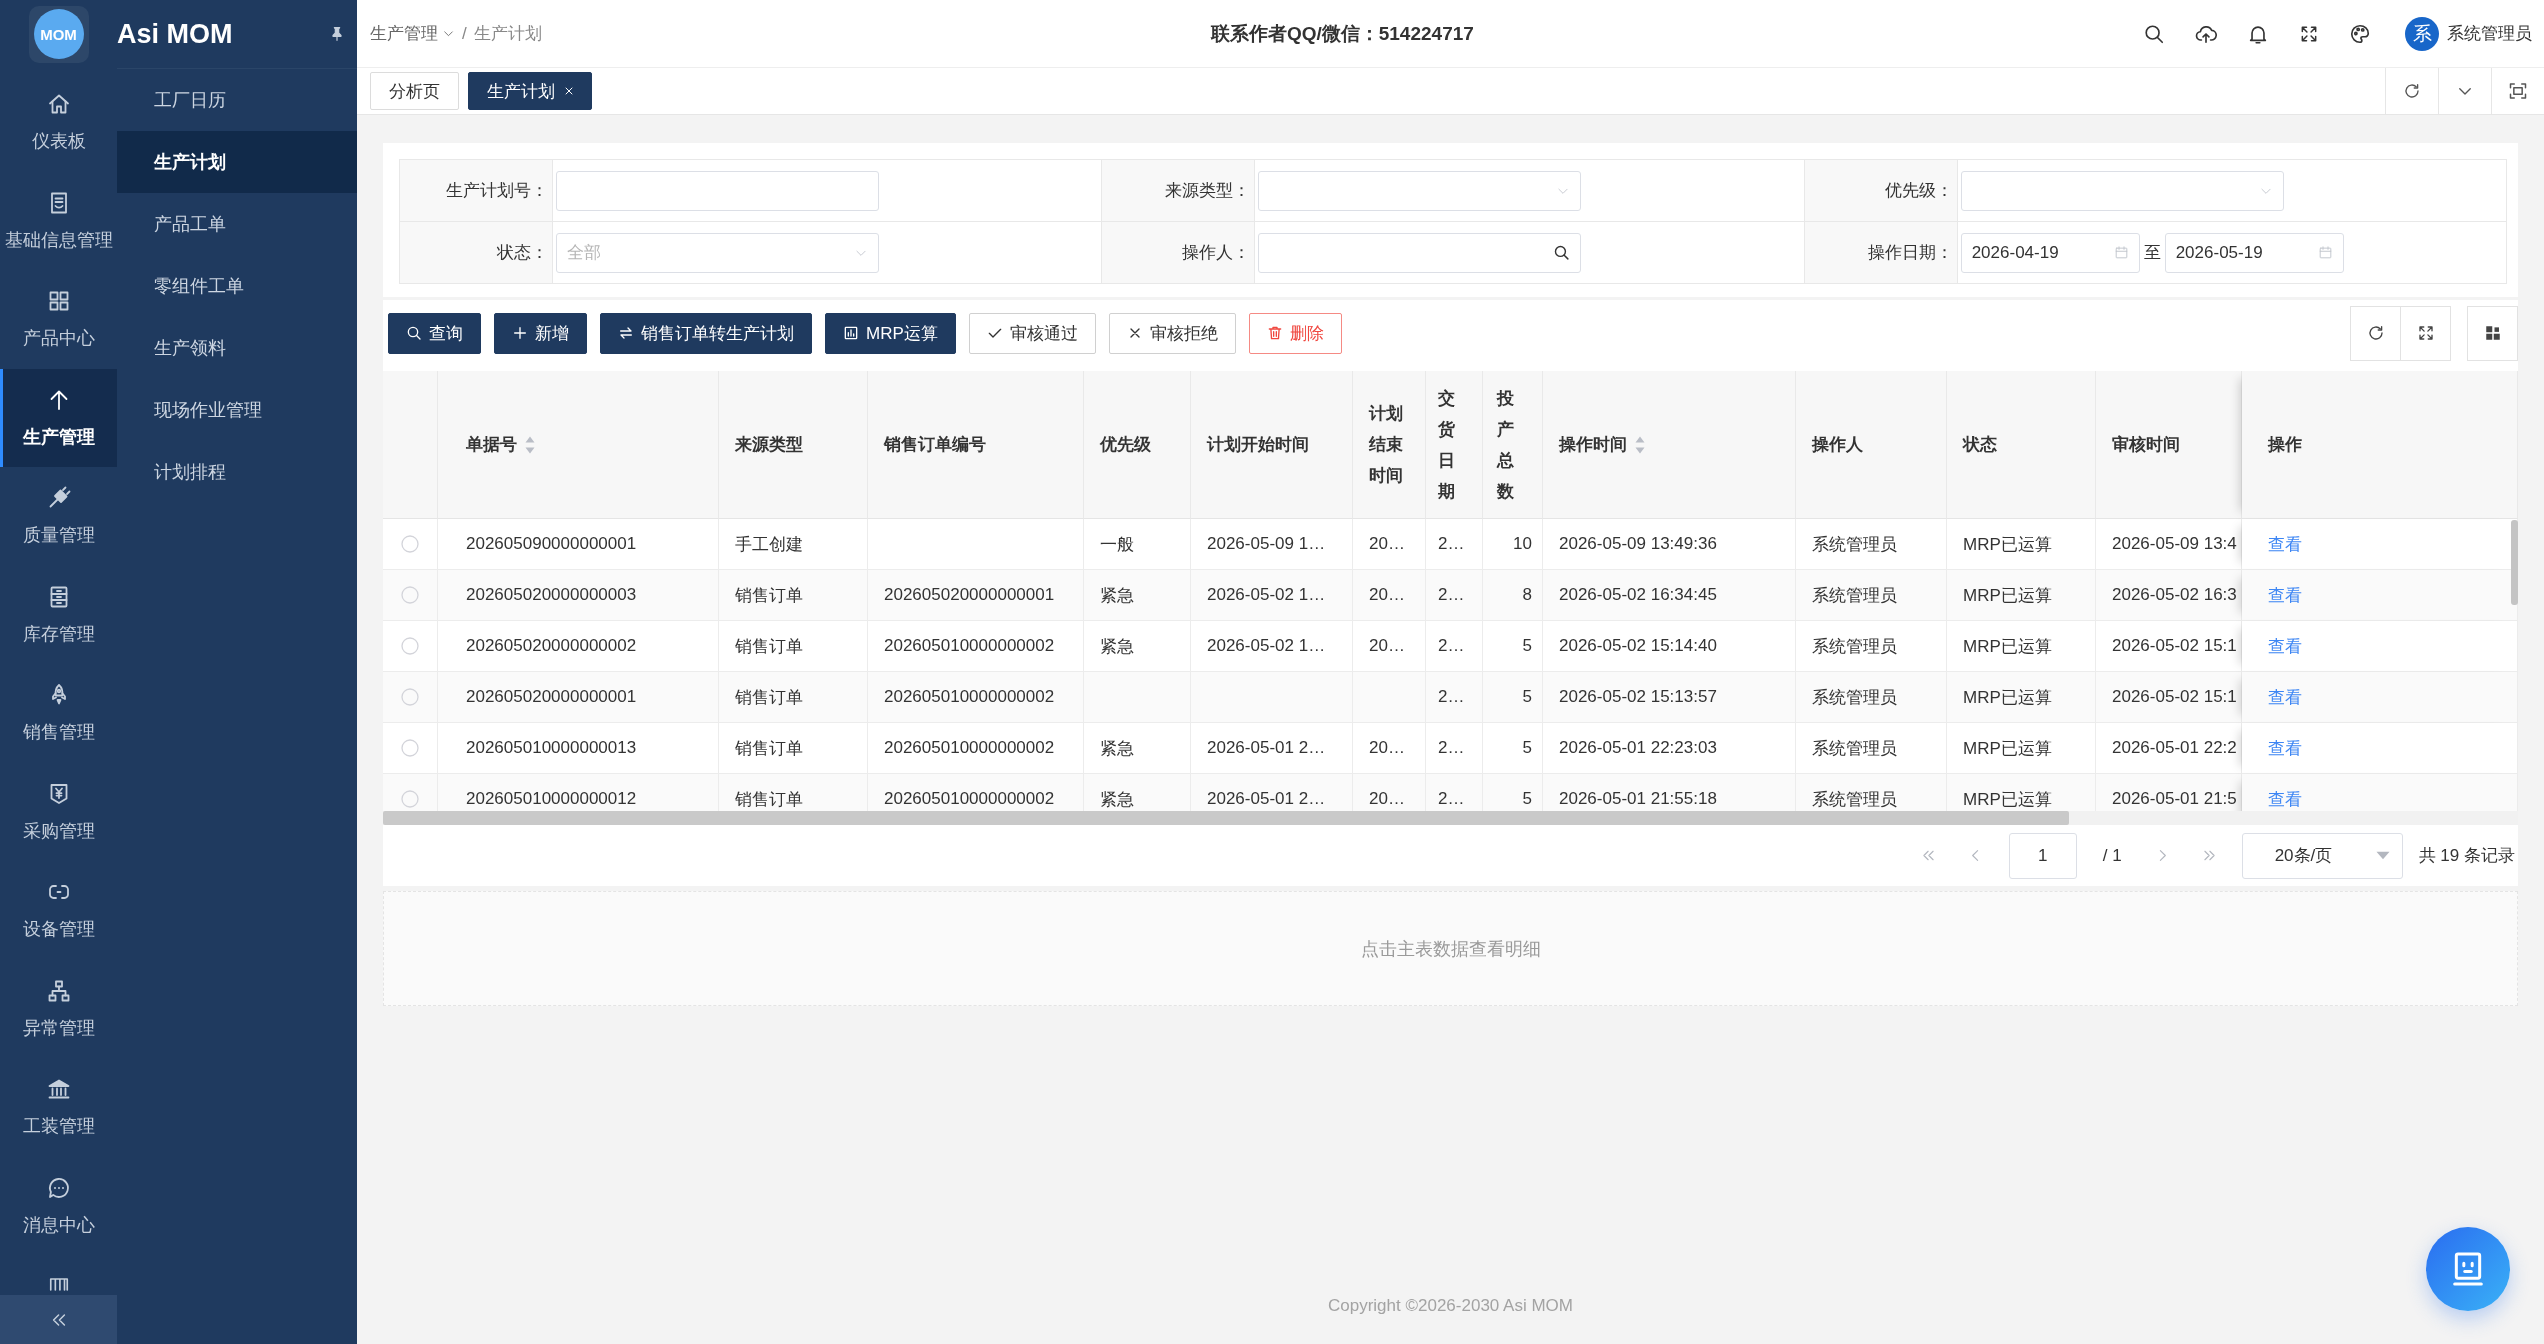  What do you see at coordinates (58, 319) in the screenshot?
I see `nav-item: 产品中心` at bounding box center [58, 319].